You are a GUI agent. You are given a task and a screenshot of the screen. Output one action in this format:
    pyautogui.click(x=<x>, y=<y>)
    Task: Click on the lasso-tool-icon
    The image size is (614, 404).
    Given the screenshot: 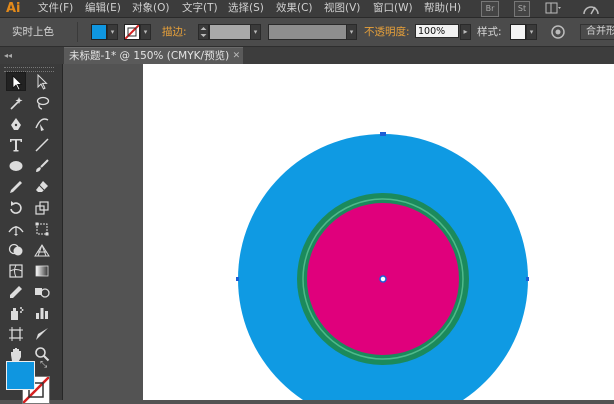 What is the action you would take?
    pyautogui.click(x=42, y=102)
    